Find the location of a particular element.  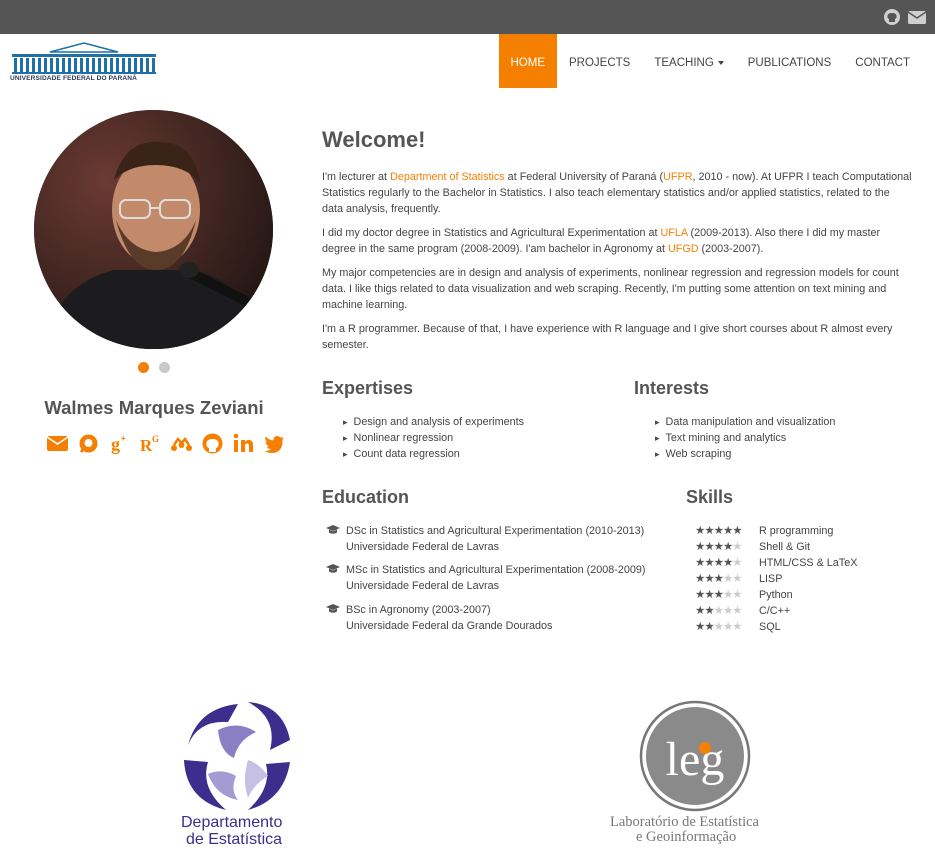

skill-name: Python is located at coordinates (776, 595).